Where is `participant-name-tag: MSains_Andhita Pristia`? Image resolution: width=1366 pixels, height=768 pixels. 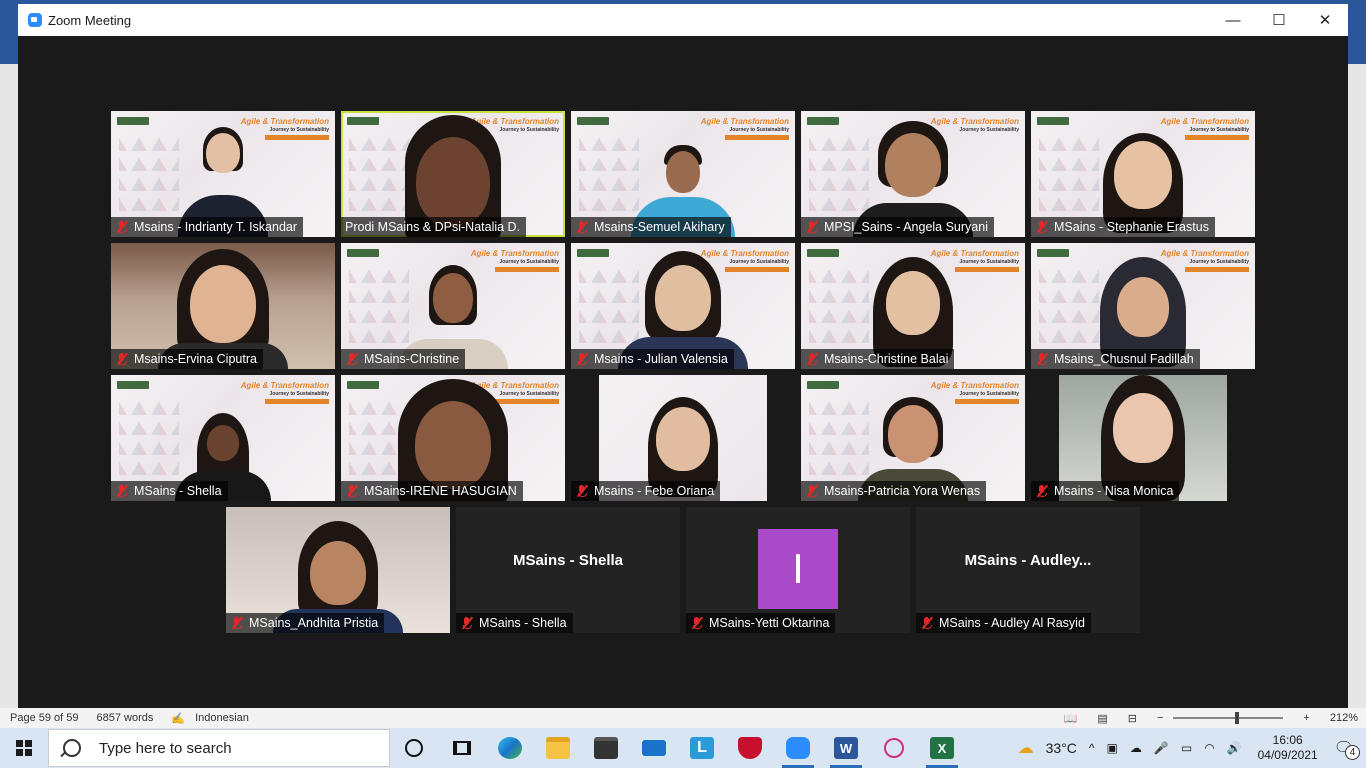
participant-name-tag: MSains_Andhita Pristia is located at coordinates (305, 623).